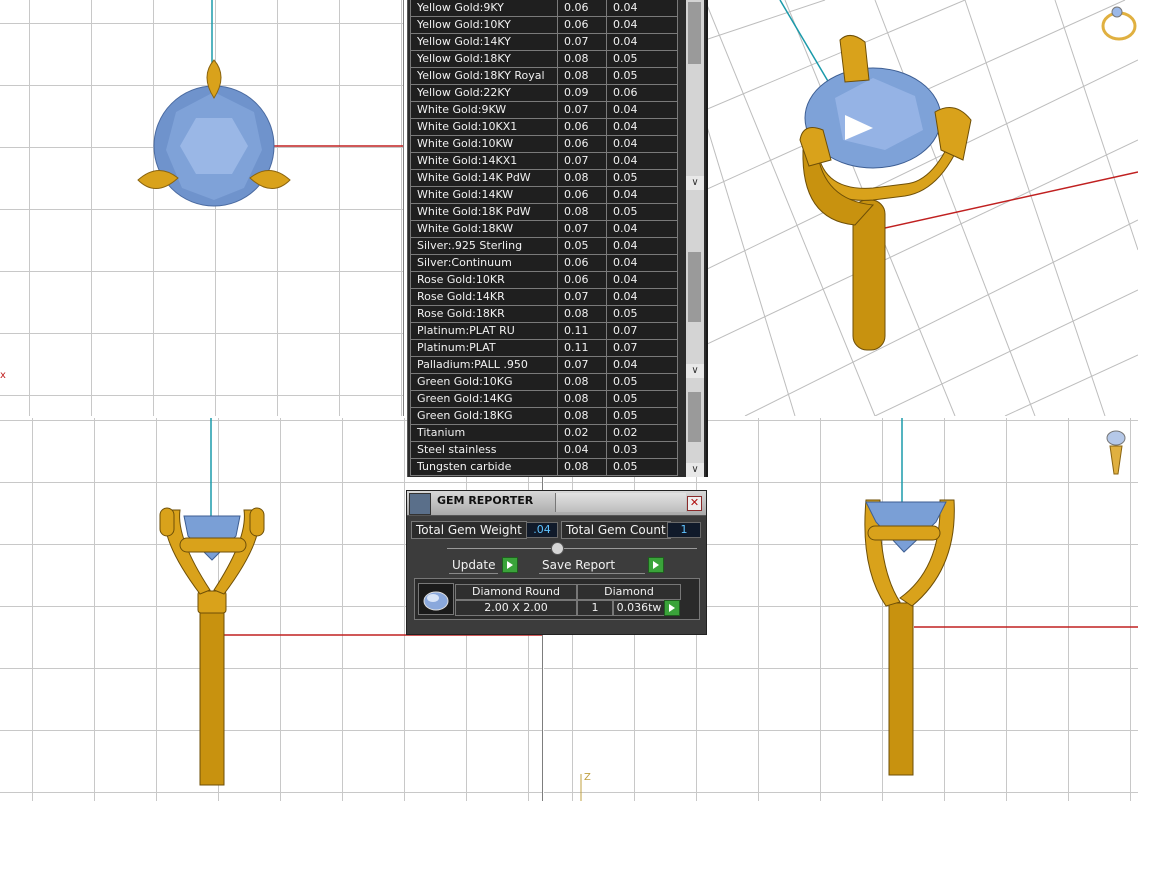 The image size is (1162, 881). I want to click on update-play-icon, so click(510, 565).